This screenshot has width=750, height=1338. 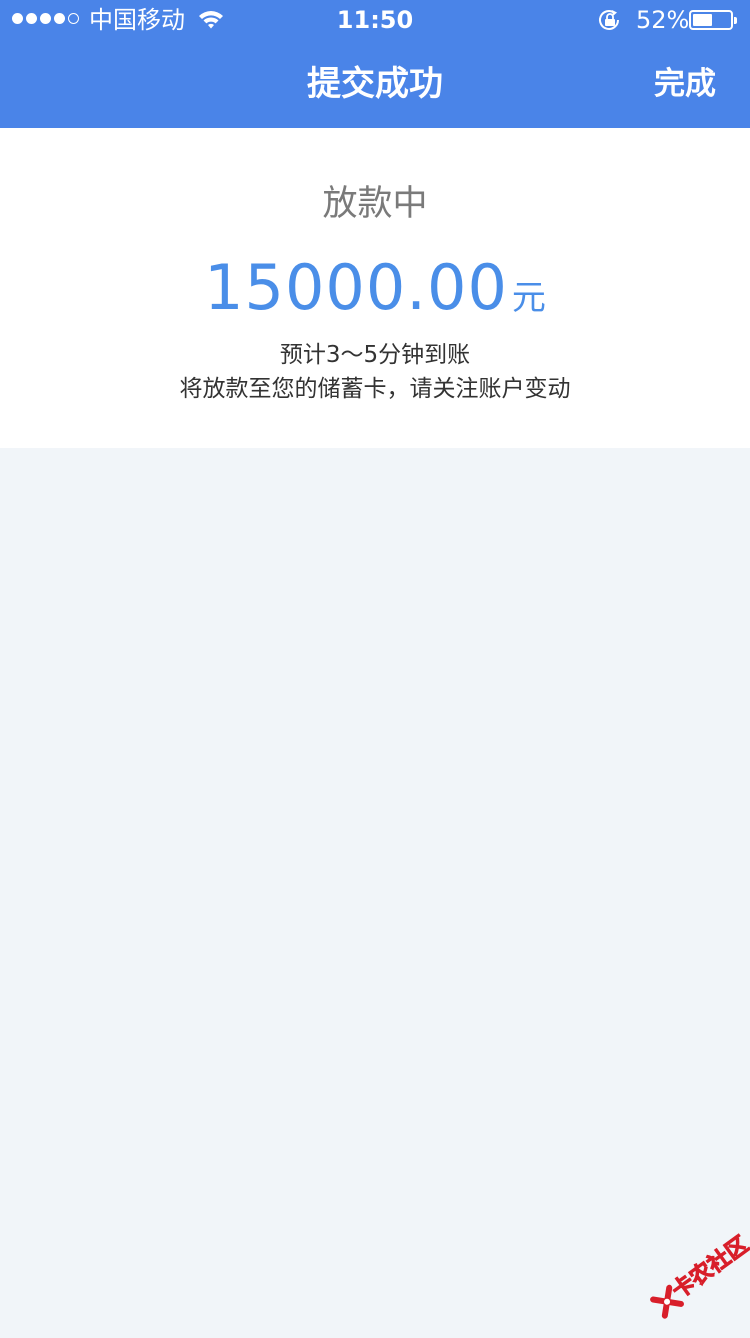 What do you see at coordinates (375, 389) in the screenshot?
I see `deposit-note: 将放款至您的储蓄卡，请关注账户变动` at bounding box center [375, 389].